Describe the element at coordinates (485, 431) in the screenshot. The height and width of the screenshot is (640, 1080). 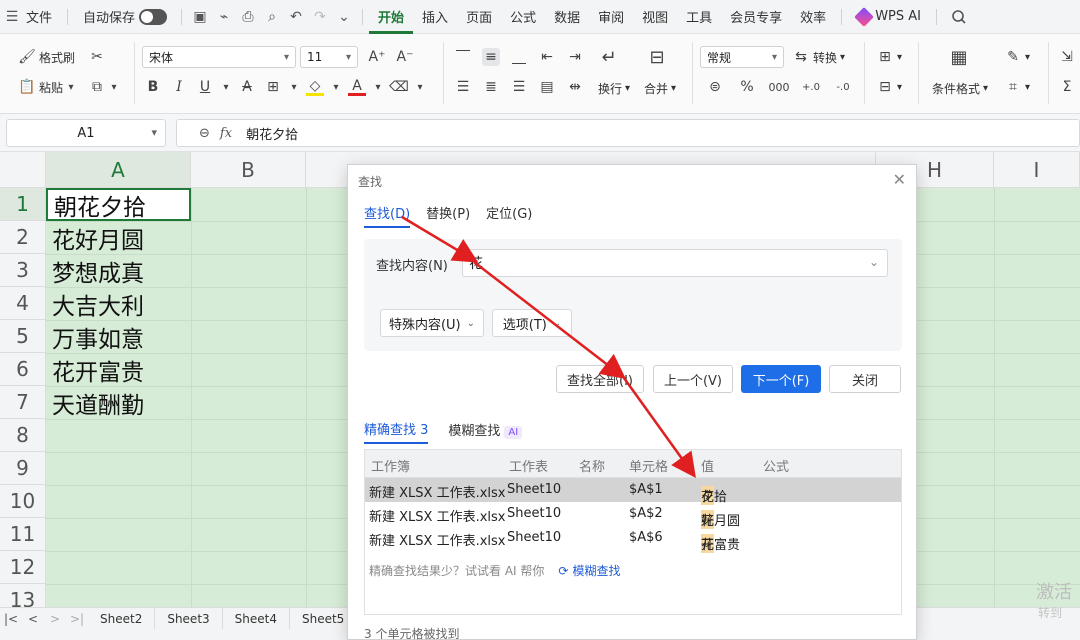
I see `tab-fuzzy-search: 模糊查找 AI` at that location.